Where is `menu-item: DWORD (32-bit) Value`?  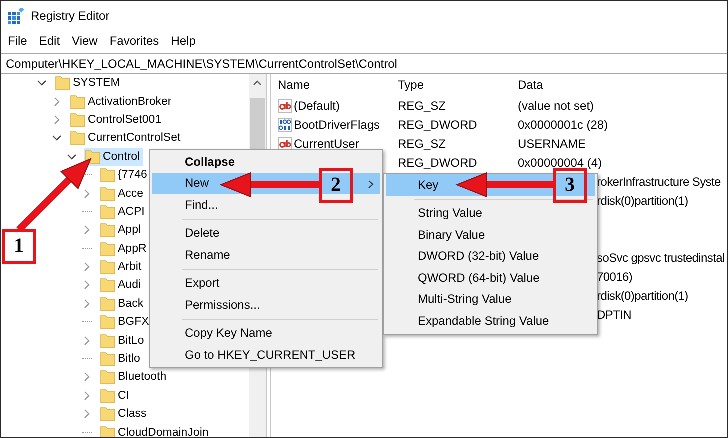 menu-item: DWORD (32-bit) Value is located at coordinates (490, 256).